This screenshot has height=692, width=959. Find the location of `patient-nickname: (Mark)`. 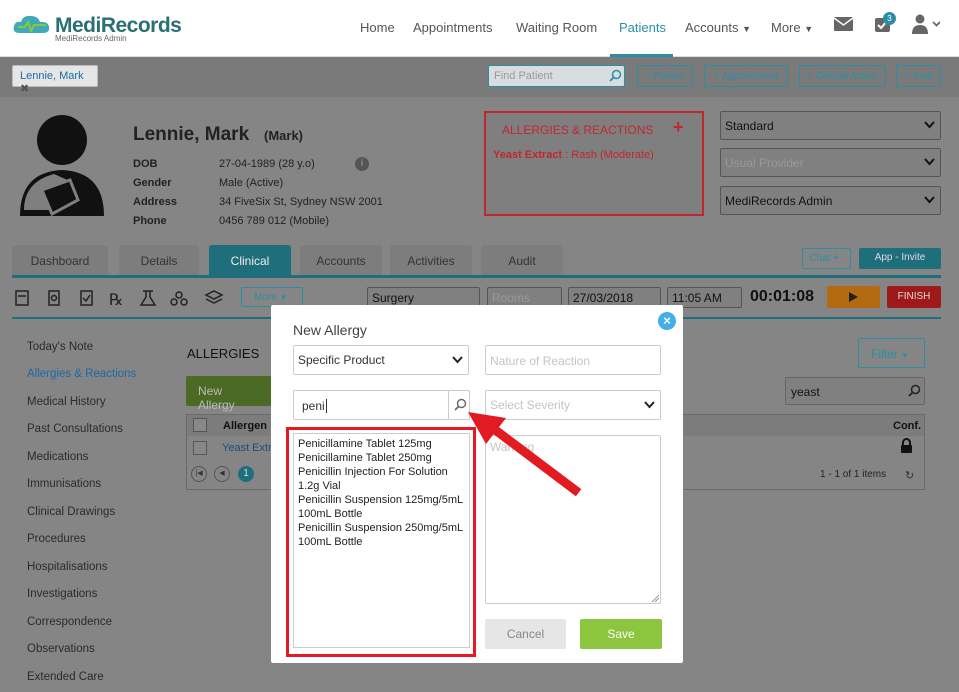

patient-nickname: (Mark) is located at coordinates (284, 135).